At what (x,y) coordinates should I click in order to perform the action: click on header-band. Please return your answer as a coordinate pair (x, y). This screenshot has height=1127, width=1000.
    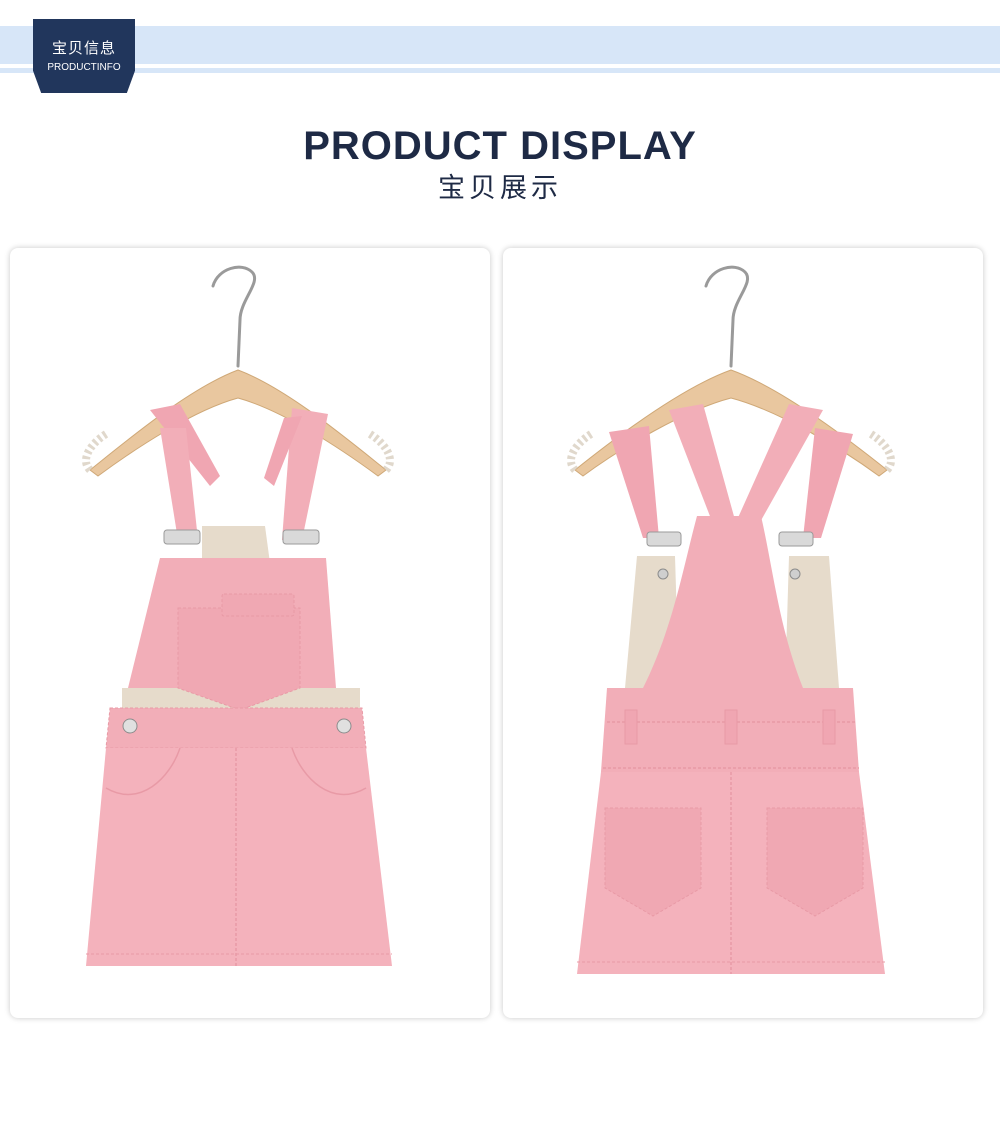
    Looking at the image, I should click on (500, 45).